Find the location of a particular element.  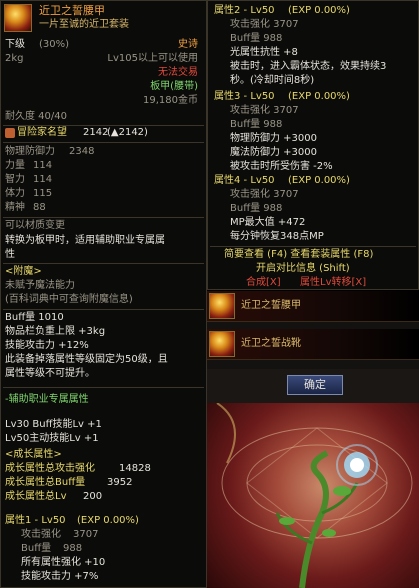

support-attr-2: Lv50主动技能Lv +1 is located at coordinates (52, 438).